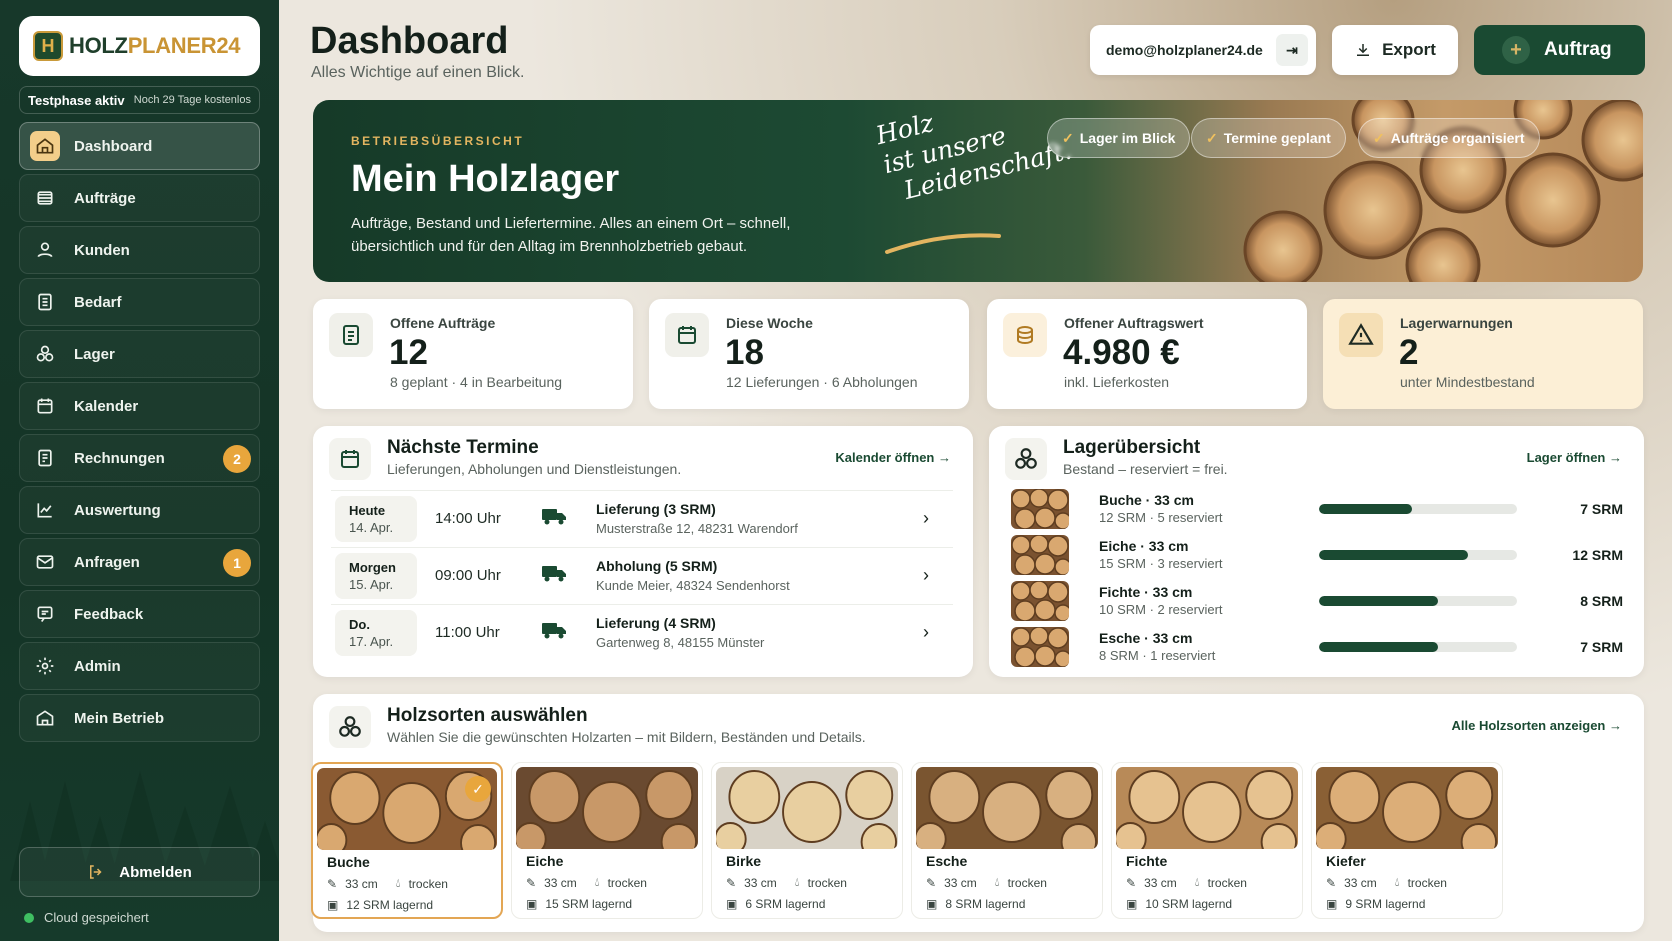  Describe the element at coordinates (1418, 601) in the screenshot. I see `stock-progress-bar` at that location.